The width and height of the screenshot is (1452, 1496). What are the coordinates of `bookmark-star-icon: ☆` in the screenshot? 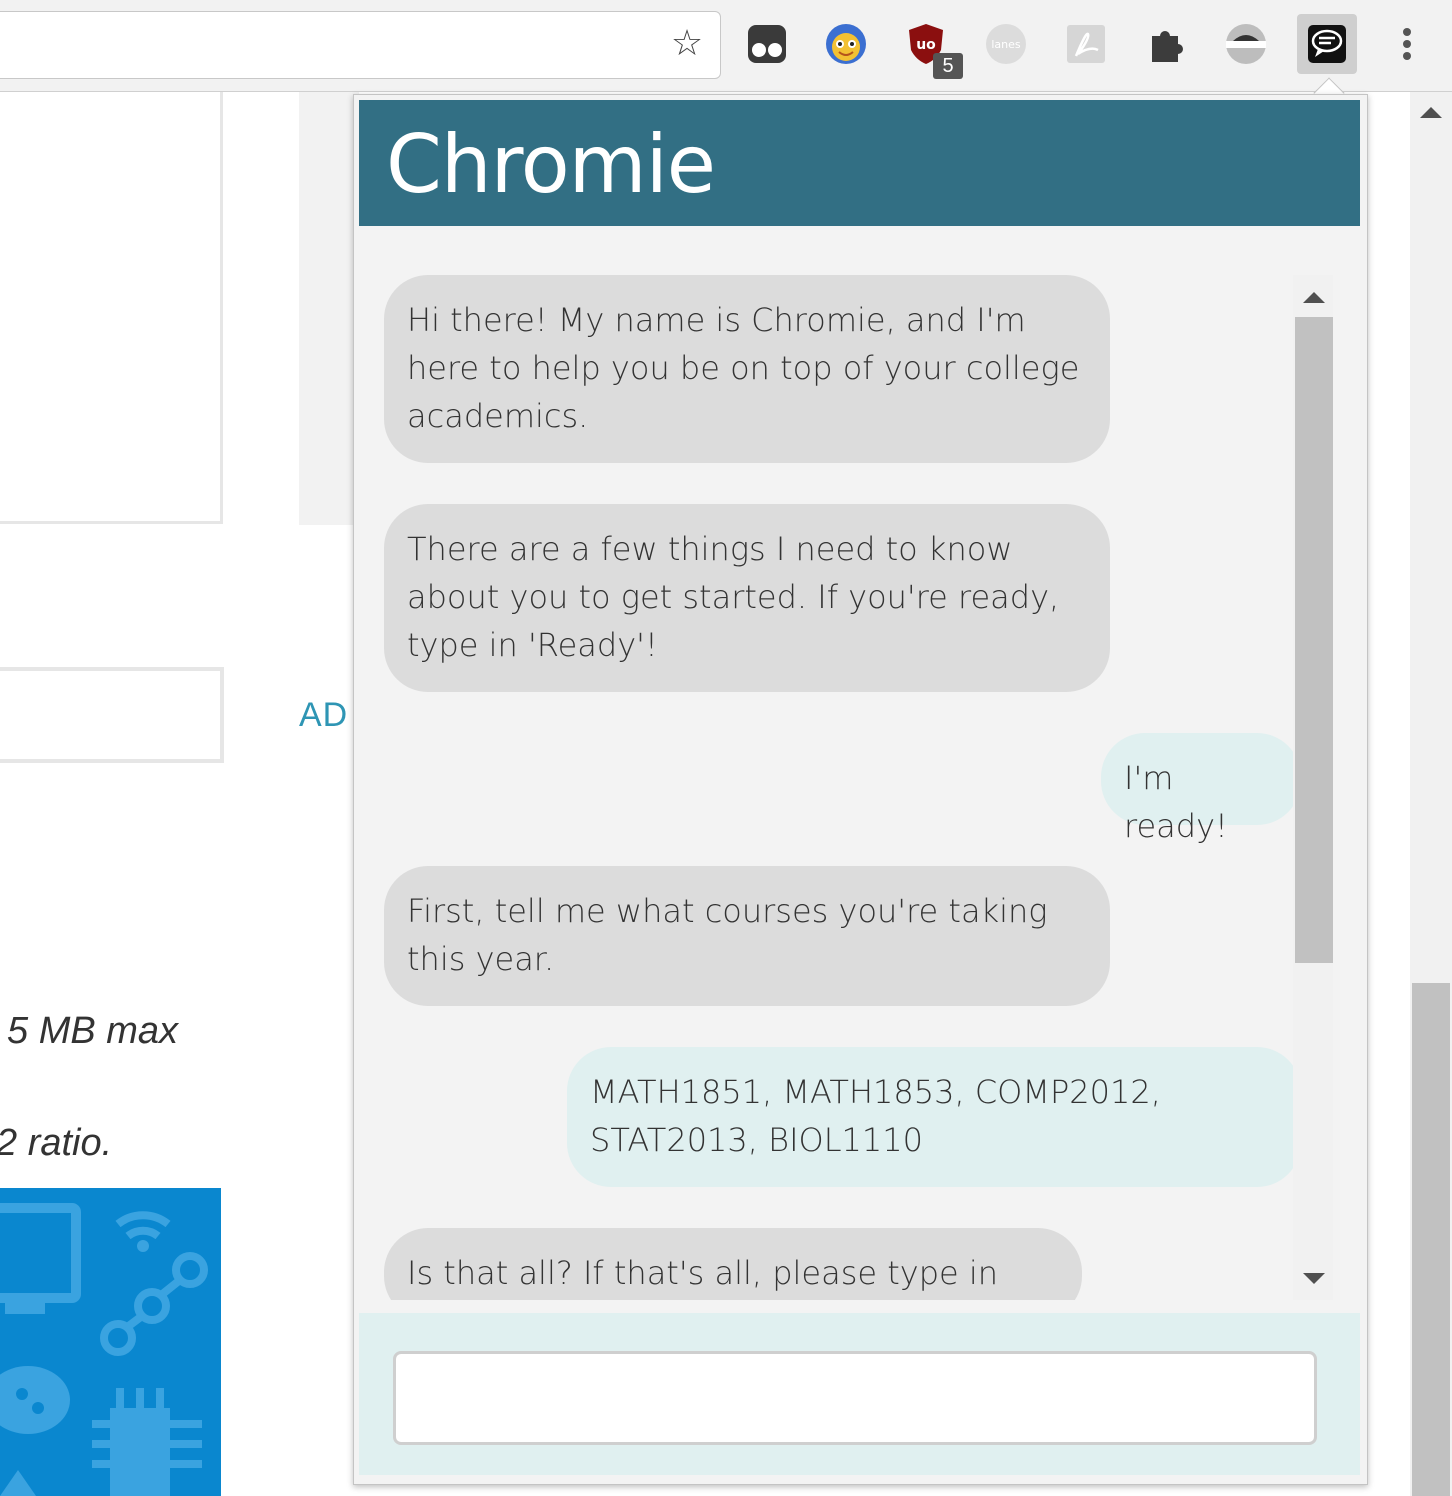 It's located at (687, 44).